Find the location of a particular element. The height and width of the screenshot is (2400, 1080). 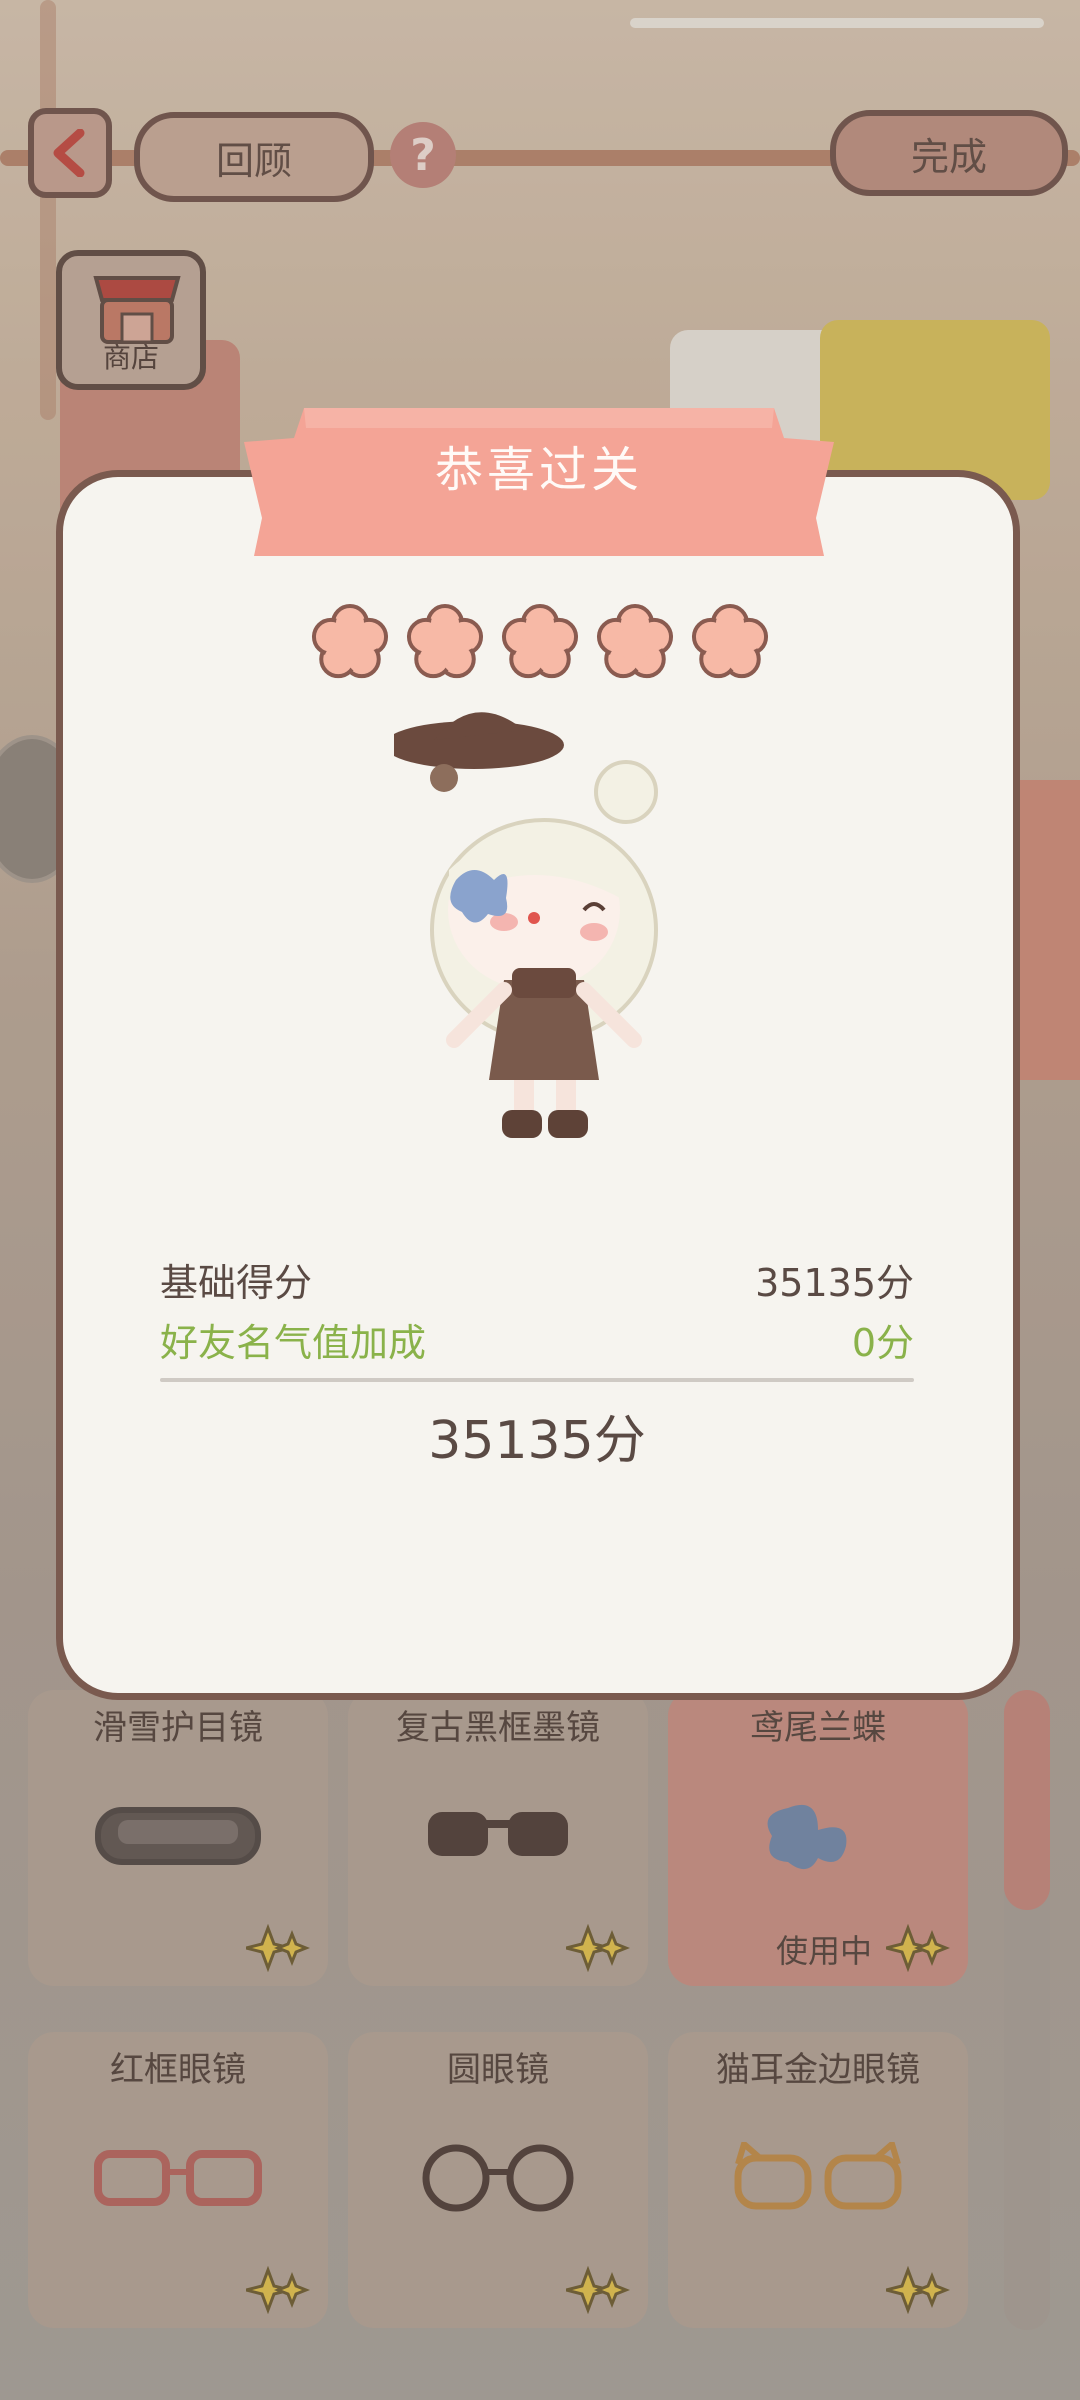

star-rating is located at coordinates (540, 643).